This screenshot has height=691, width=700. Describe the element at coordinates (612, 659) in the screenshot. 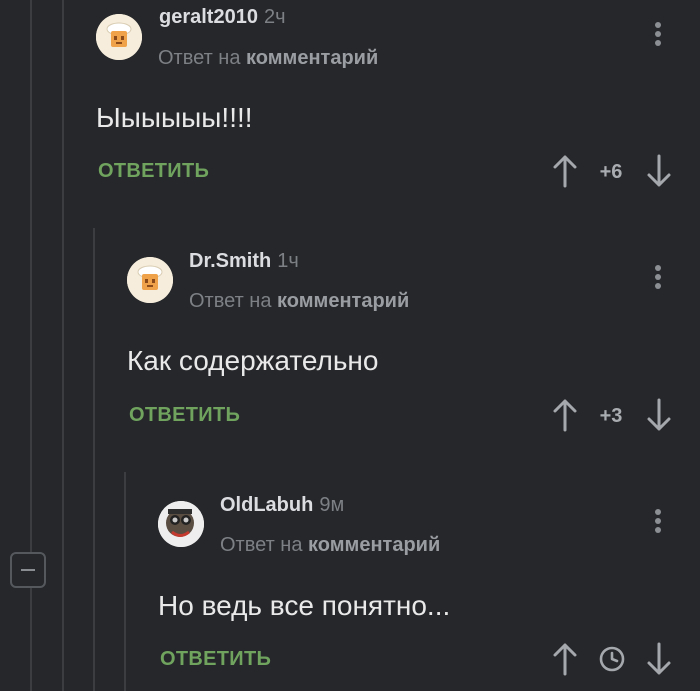

I see `clock-icon` at that location.